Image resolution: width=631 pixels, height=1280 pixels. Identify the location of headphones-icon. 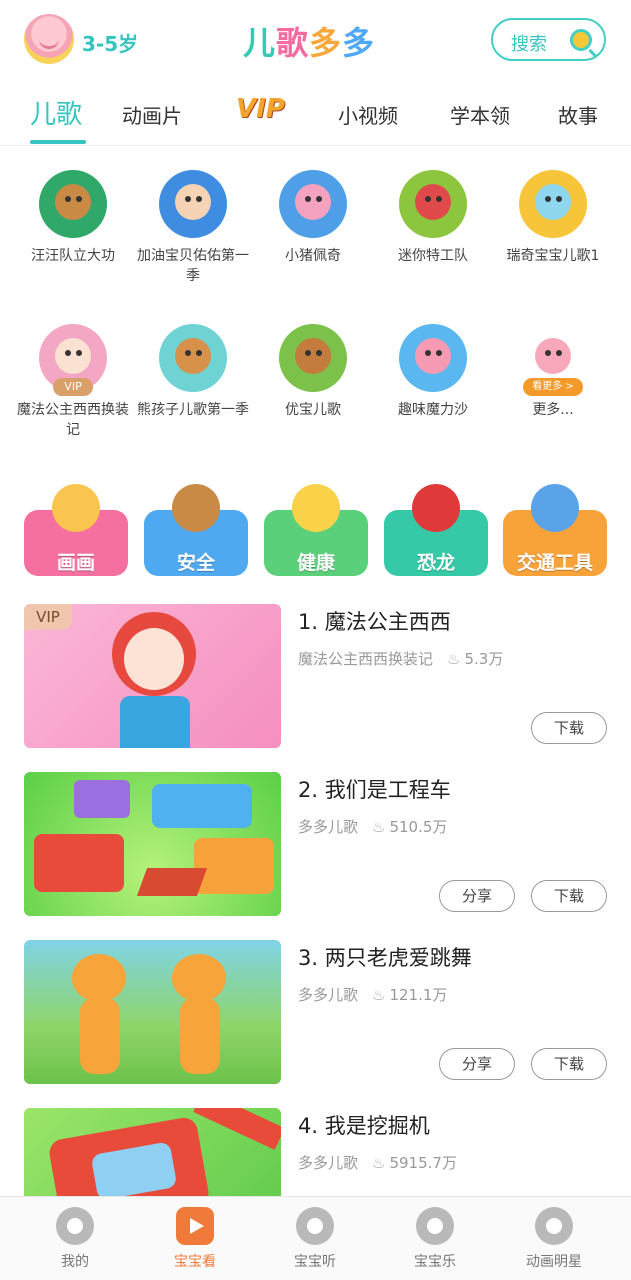
(315, 1226).